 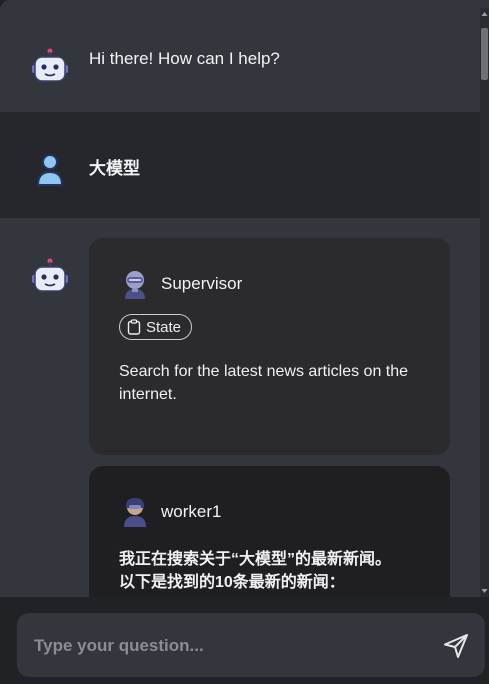 I want to click on worker-text: 我正在搜索关于“大模型”的最新新闻。 以下是找到的10条最新的新闻：, so click(x=269, y=571).